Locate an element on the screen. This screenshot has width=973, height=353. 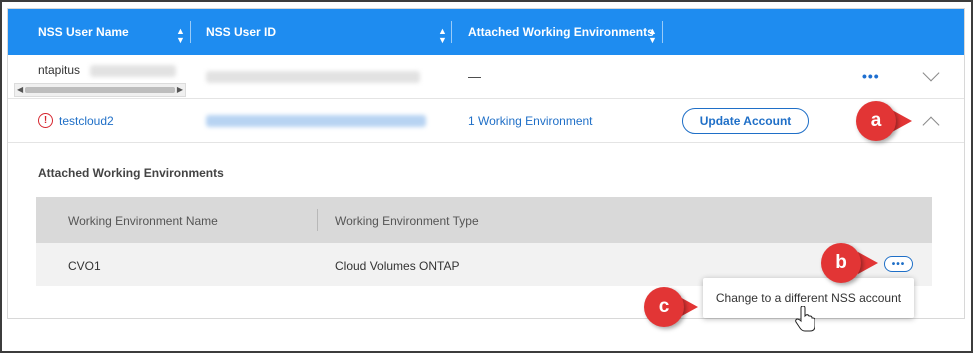
callout-a: a is located at coordinates (876, 121).